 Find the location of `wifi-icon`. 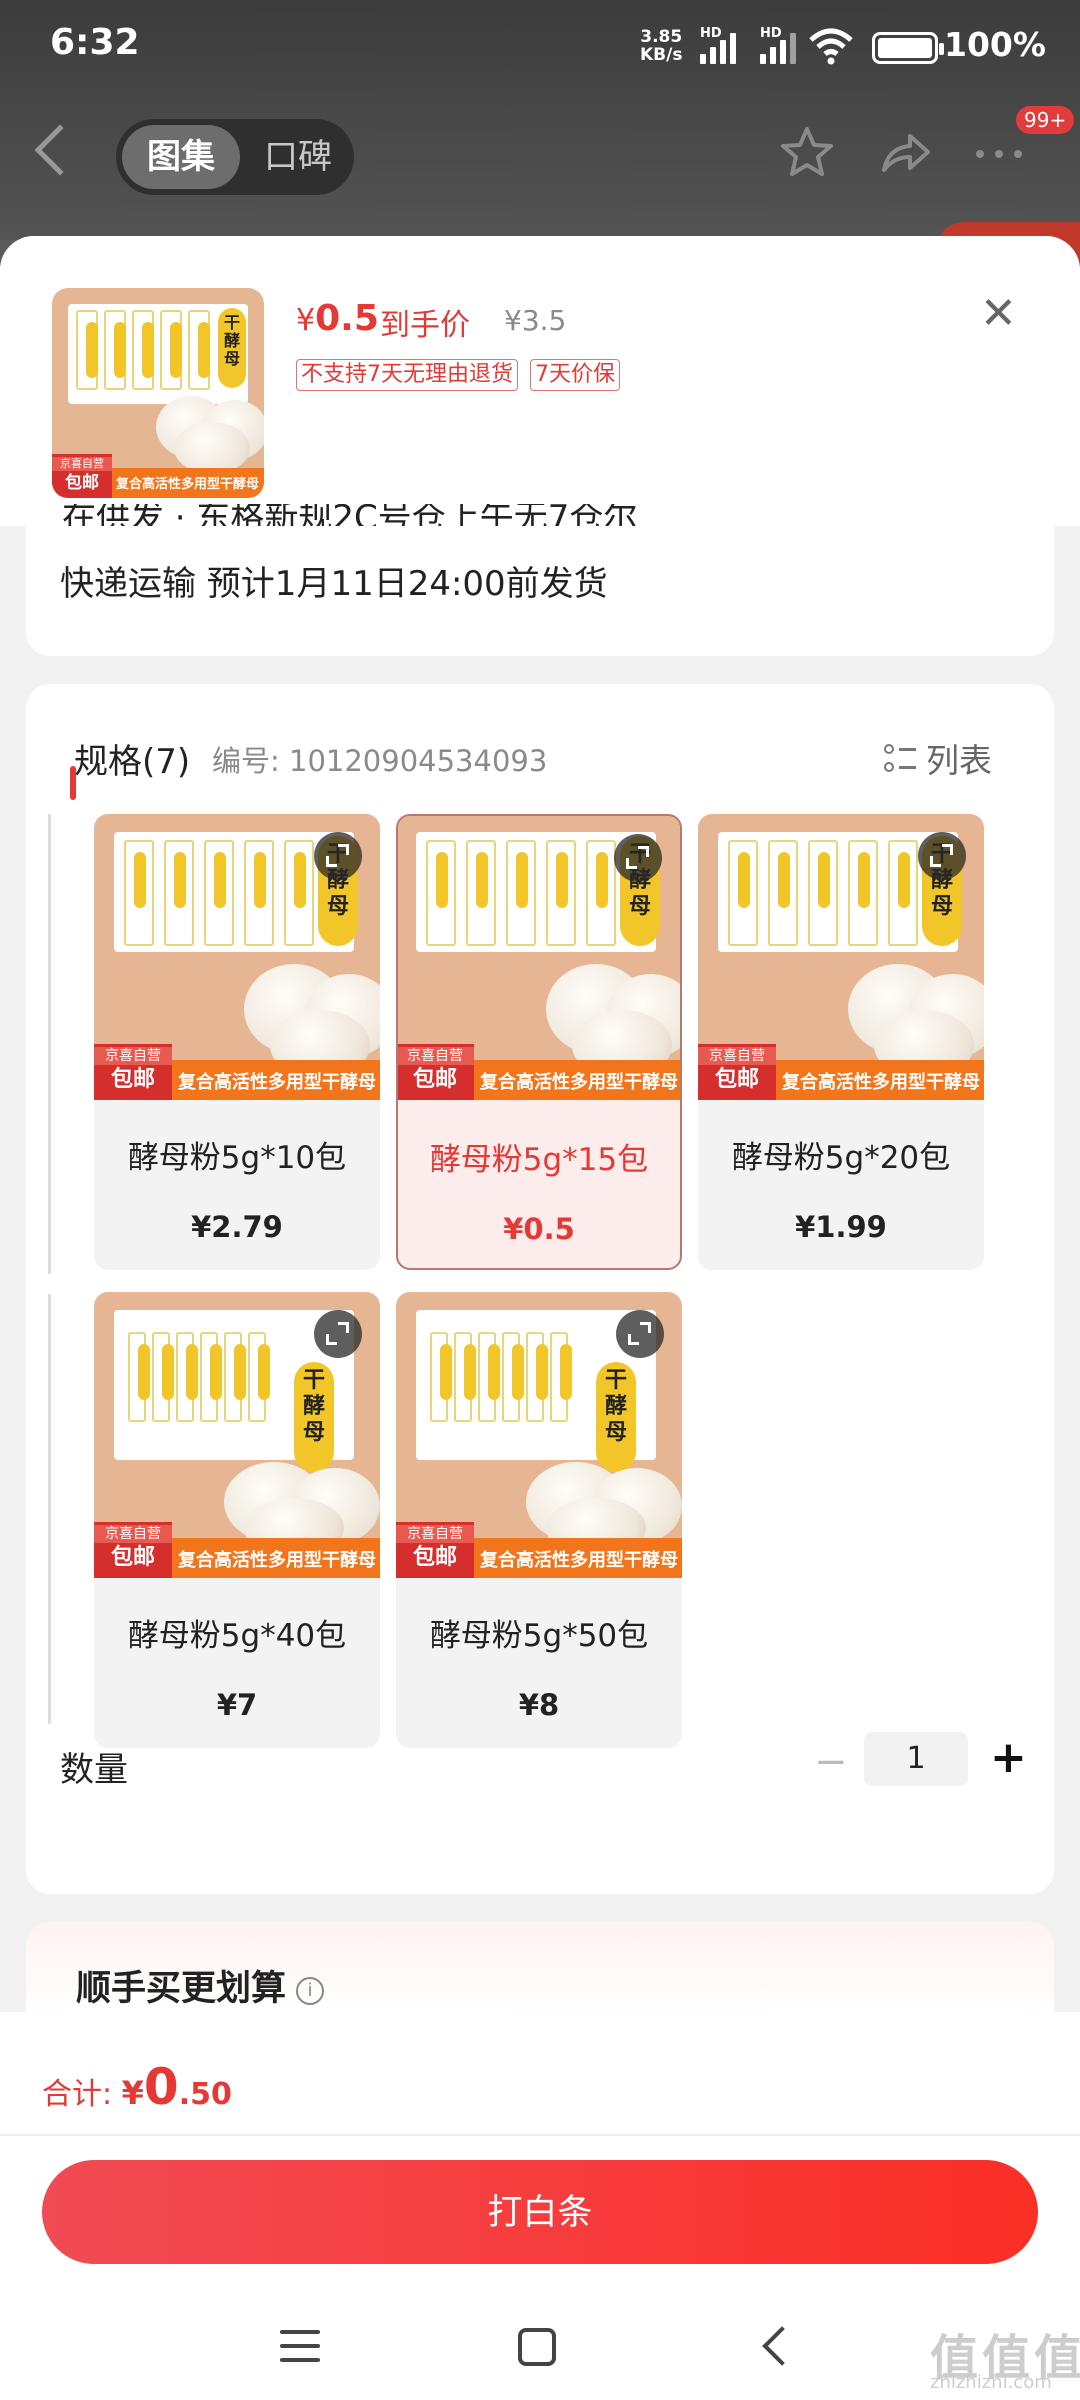

wifi-icon is located at coordinates (831, 49).